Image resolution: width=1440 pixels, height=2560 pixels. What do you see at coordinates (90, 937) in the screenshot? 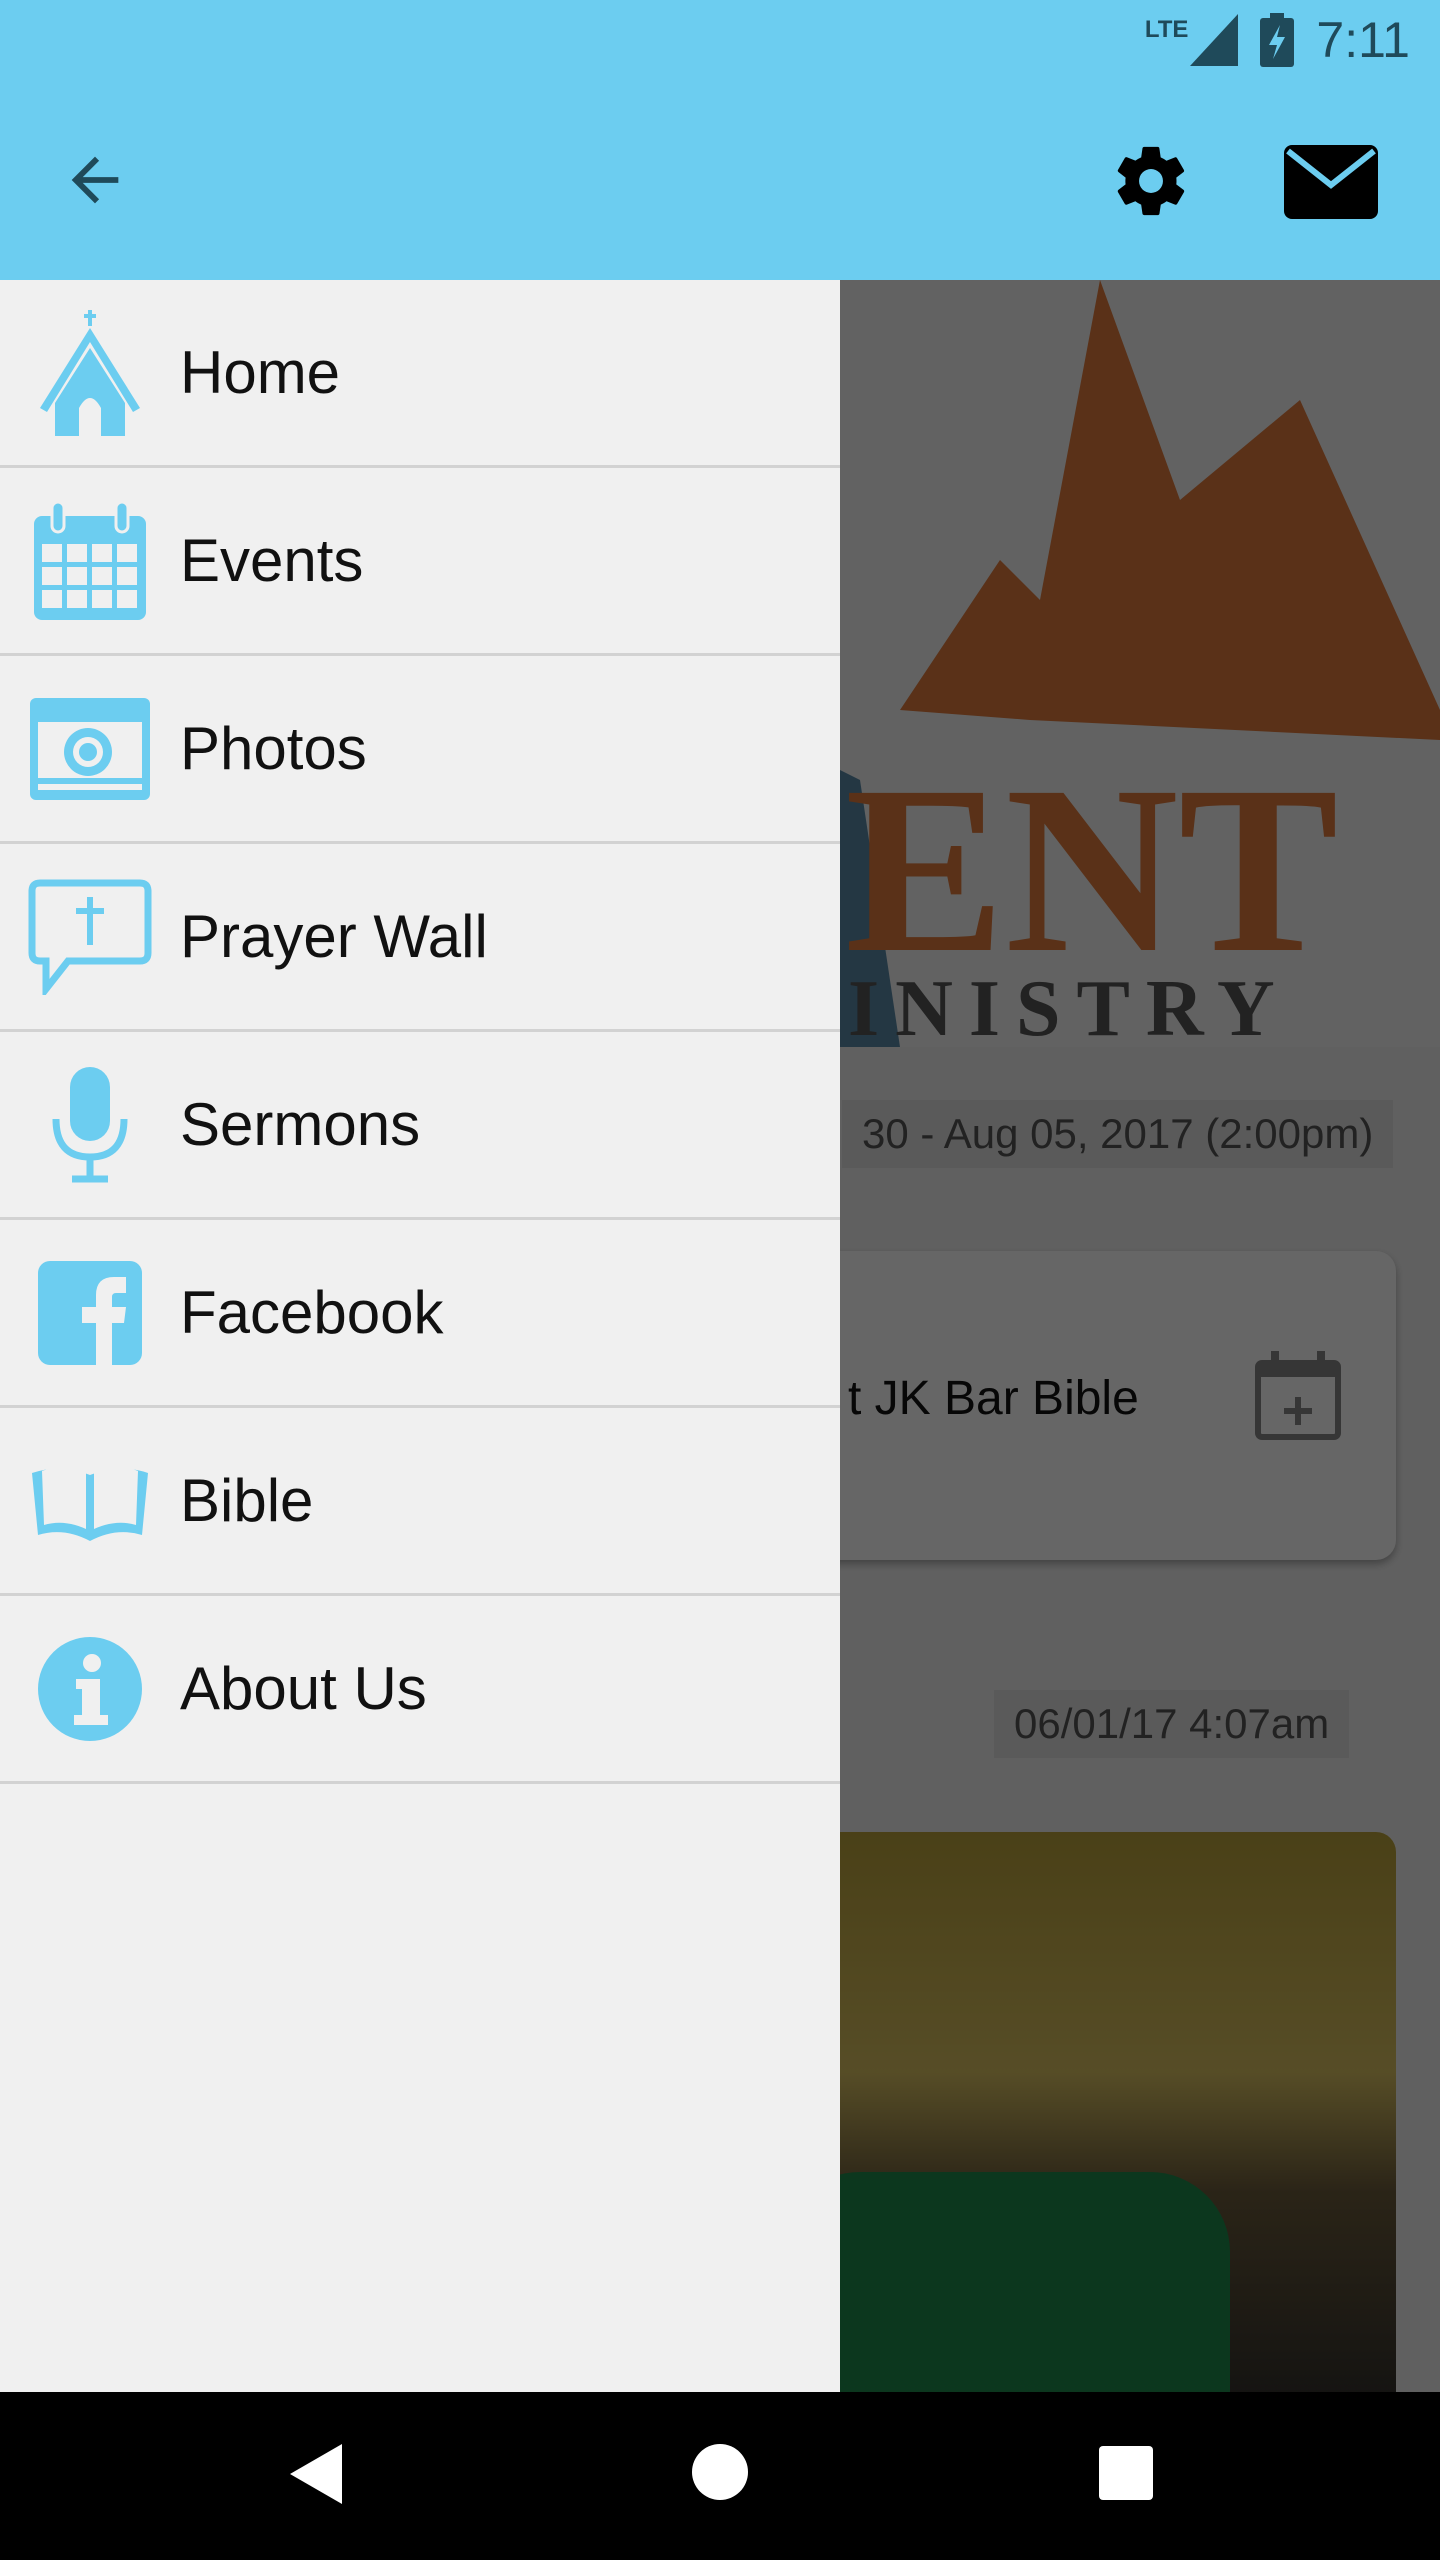
I see `speech-bubble-cross-icon` at bounding box center [90, 937].